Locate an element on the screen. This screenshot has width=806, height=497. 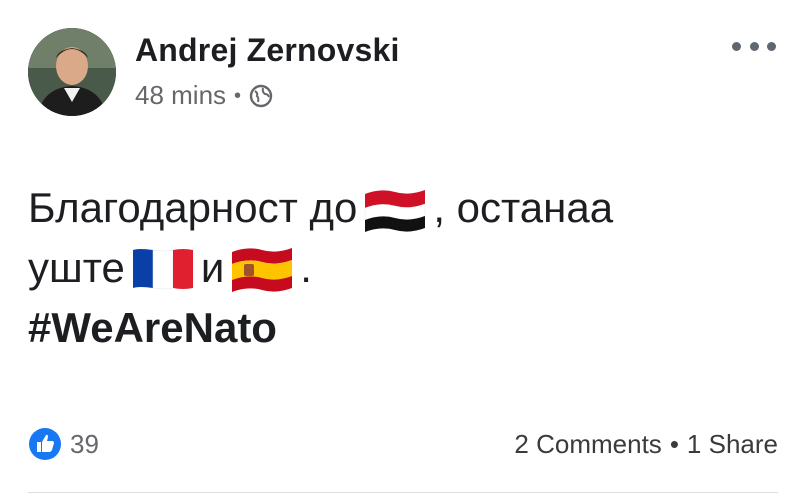
globe-icon is located at coordinates (261, 96).